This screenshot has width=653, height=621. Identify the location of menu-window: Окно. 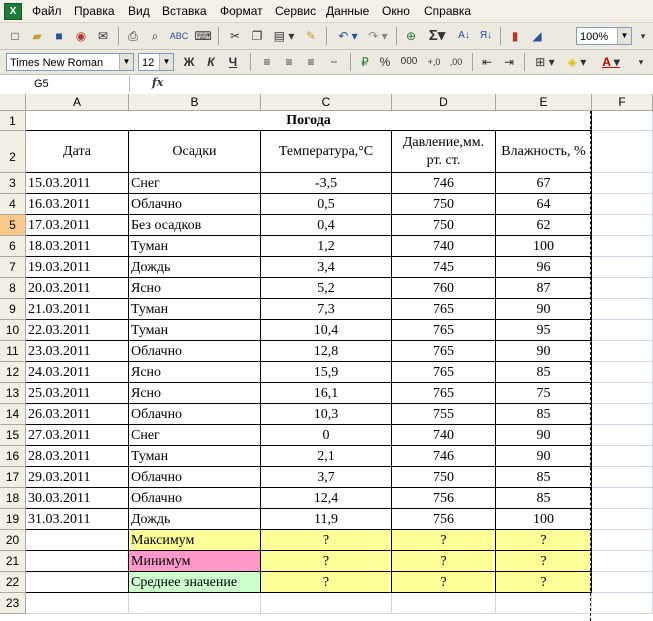
(396, 11).